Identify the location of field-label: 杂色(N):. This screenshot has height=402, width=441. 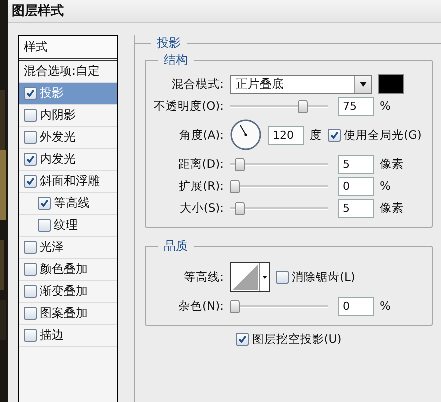
(201, 306).